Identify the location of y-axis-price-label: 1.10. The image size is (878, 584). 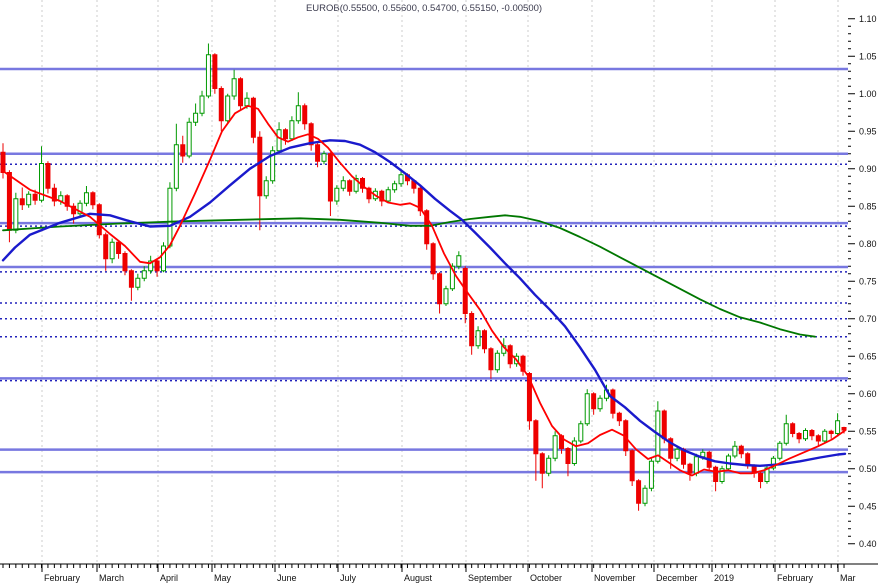
(868, 19).